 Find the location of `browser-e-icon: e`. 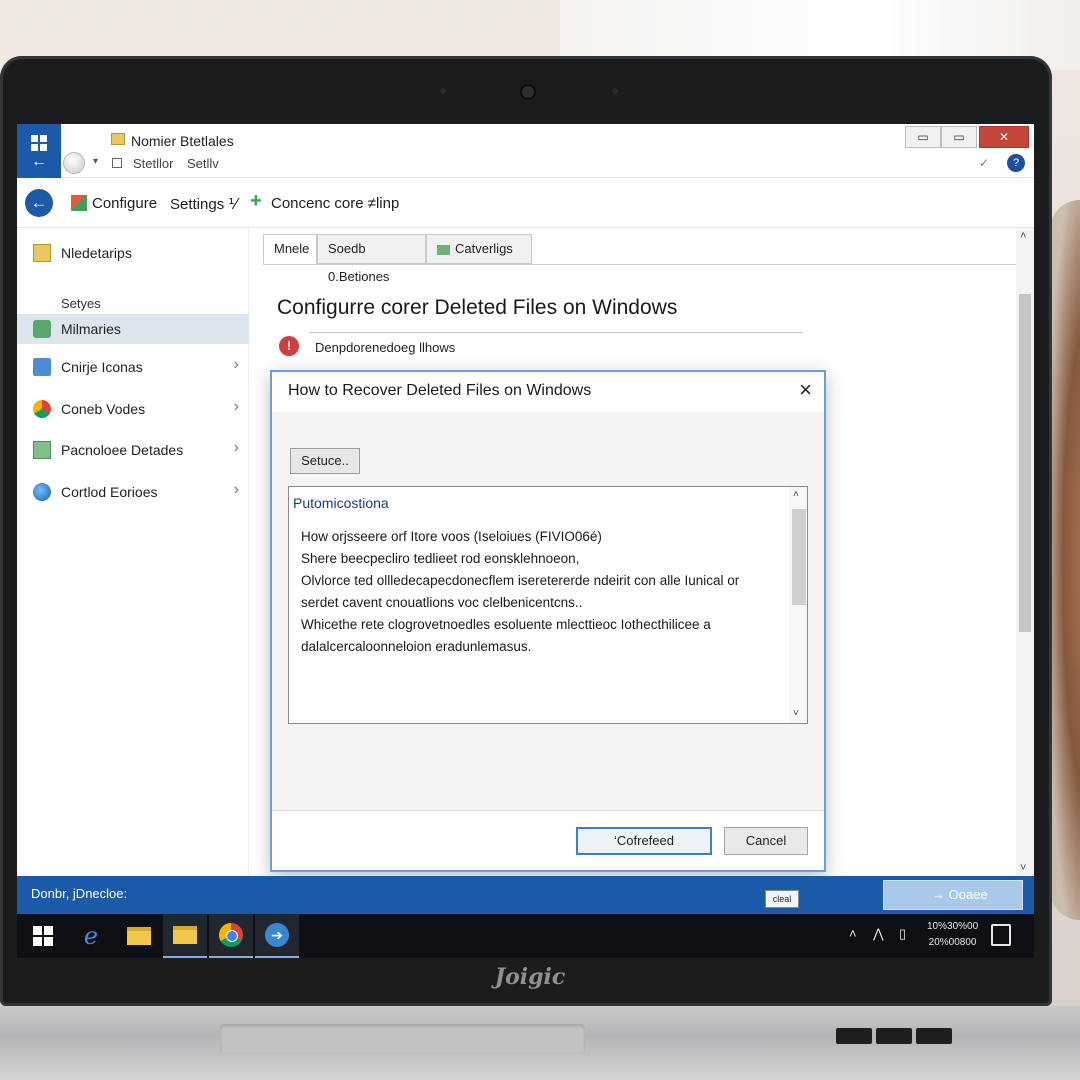

browser-e-icon: e is located at coordinates (91, 936).